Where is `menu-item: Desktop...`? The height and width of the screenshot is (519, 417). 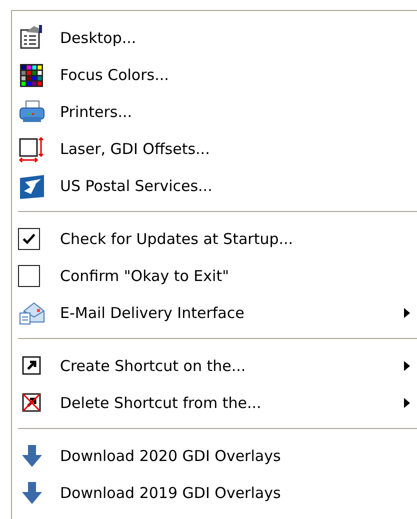
menu-item: Desktop... is located at coordinates (217, 37).